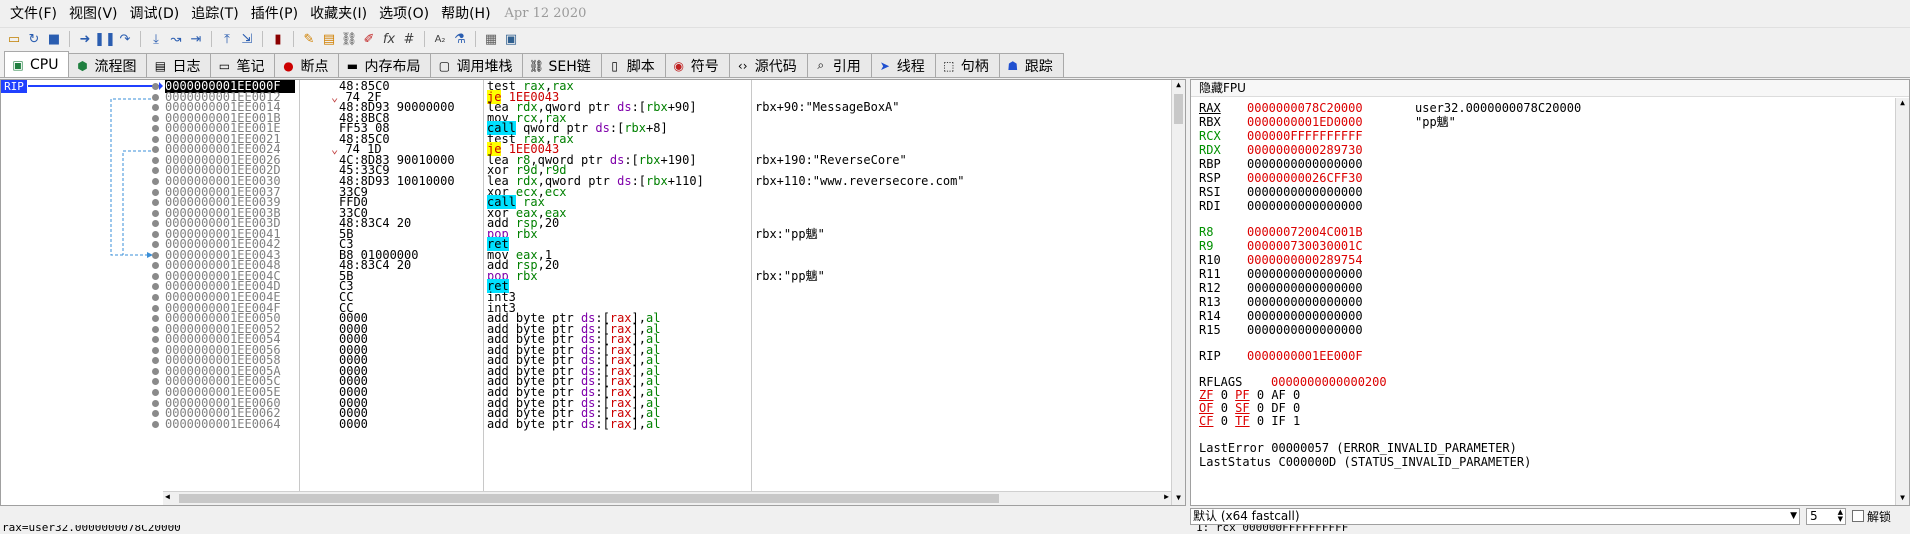  What do you see at coordinates (1206, 421) in the screenshot?
I see `flag-cf: CF` at bounding box center [1206, 421].